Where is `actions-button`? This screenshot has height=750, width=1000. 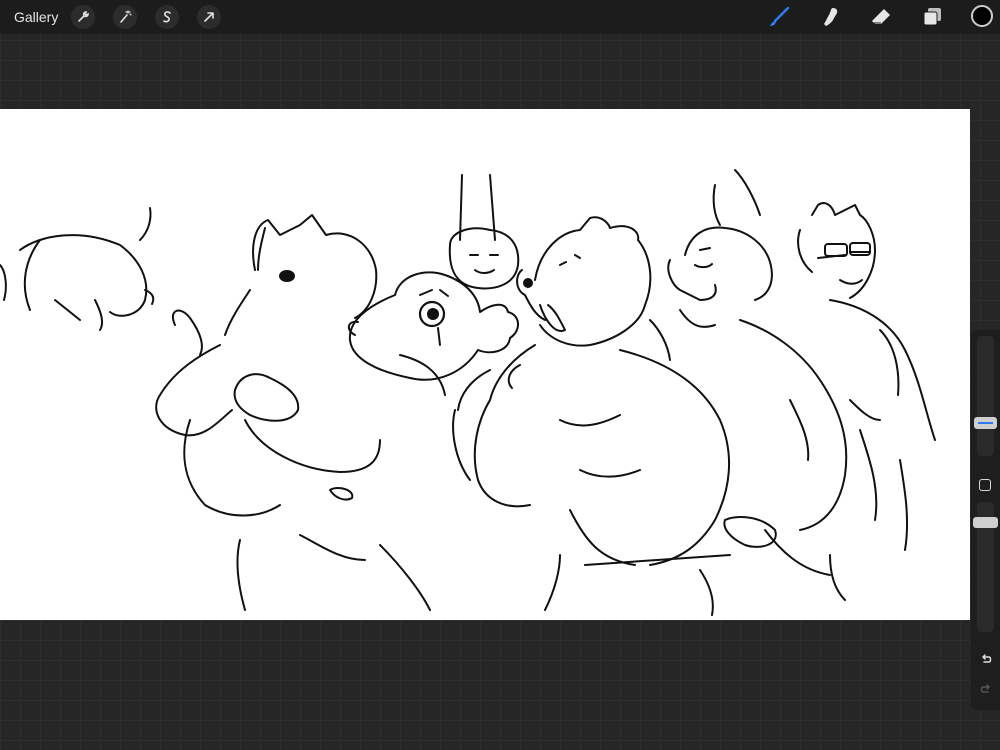 actions-button is located at coordinates (83, 17).